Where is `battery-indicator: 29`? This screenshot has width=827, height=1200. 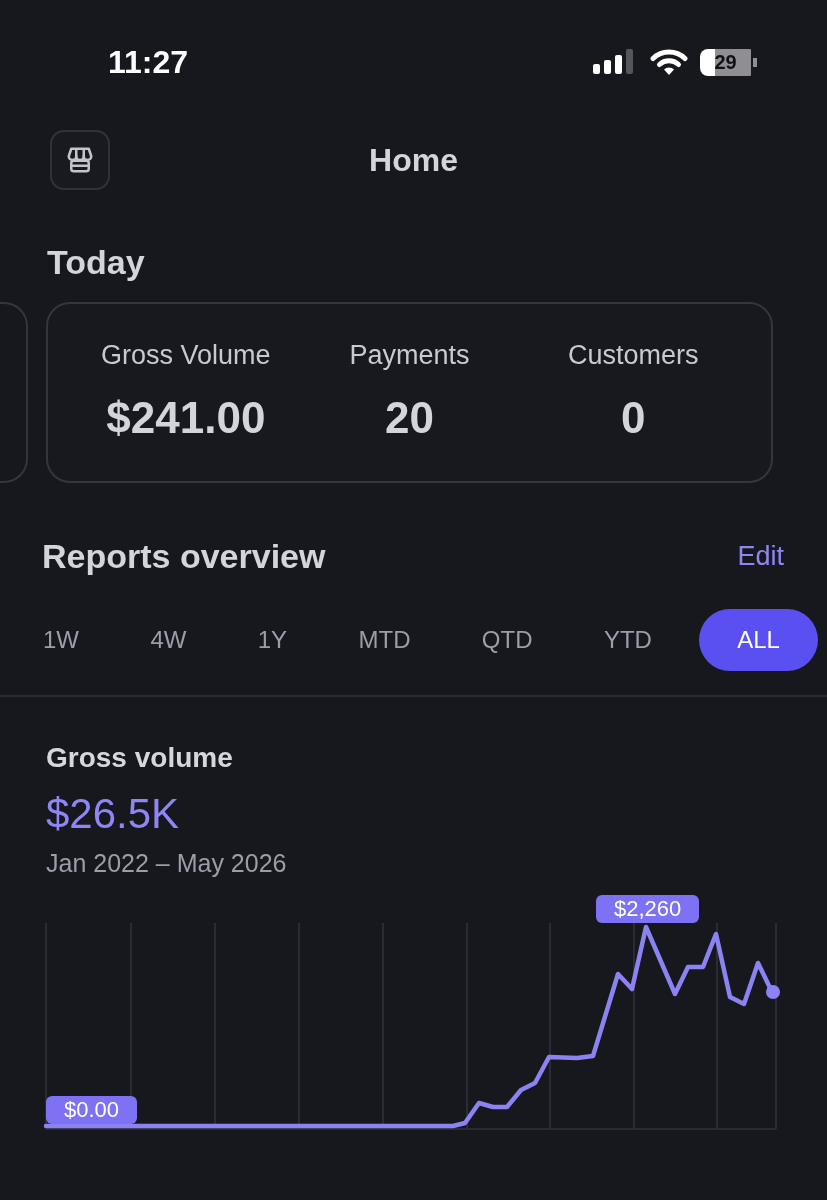
battery-indicator: 29 is located at coordinates (728, 62).